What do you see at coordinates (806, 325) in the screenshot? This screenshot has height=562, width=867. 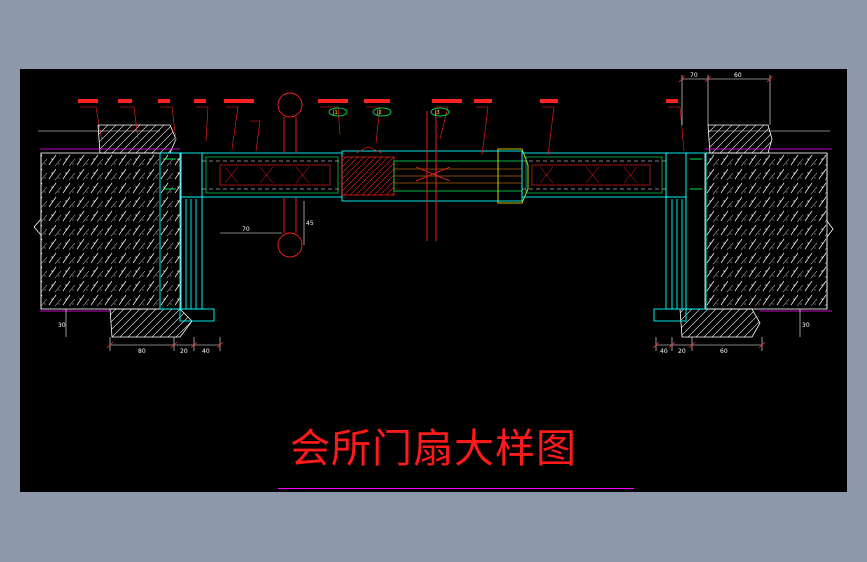 I see `dim-right-vertical: 30` at bounding box center [806, 325].